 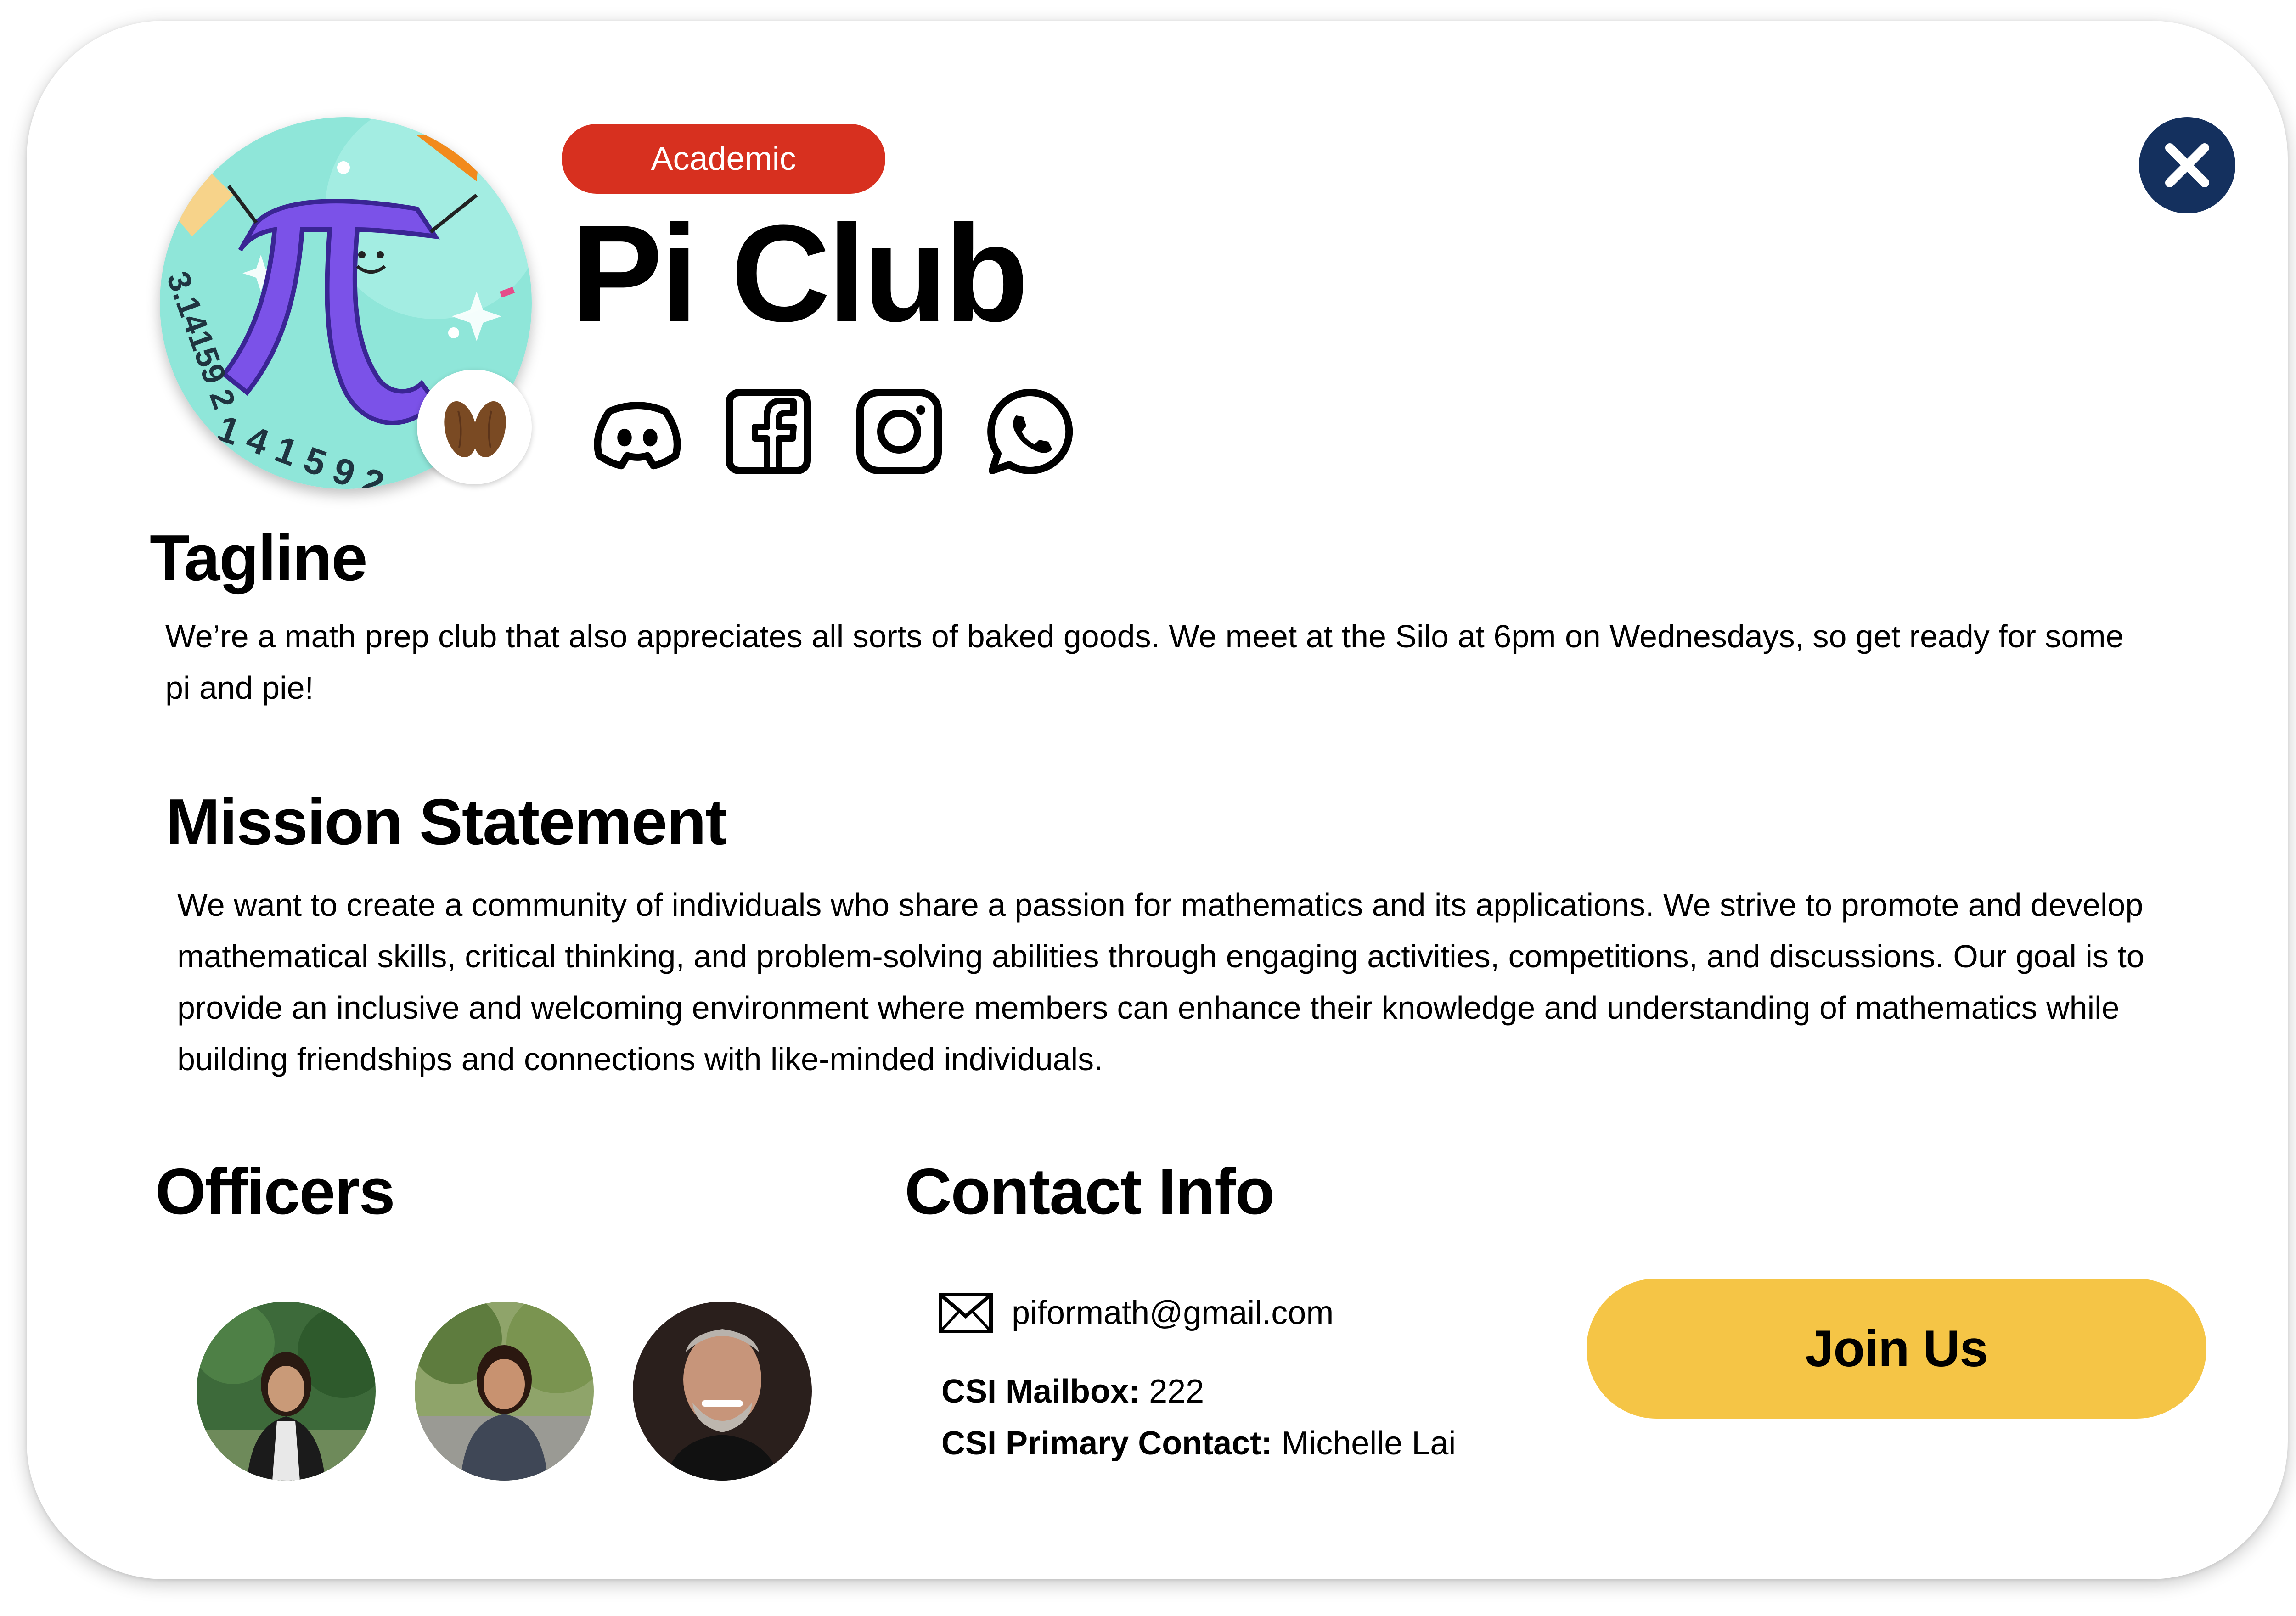 What do you see at coordinates (800, 273) in the screenshot?
I see `club-name: Pi Club` at bounding box center [800, 273].